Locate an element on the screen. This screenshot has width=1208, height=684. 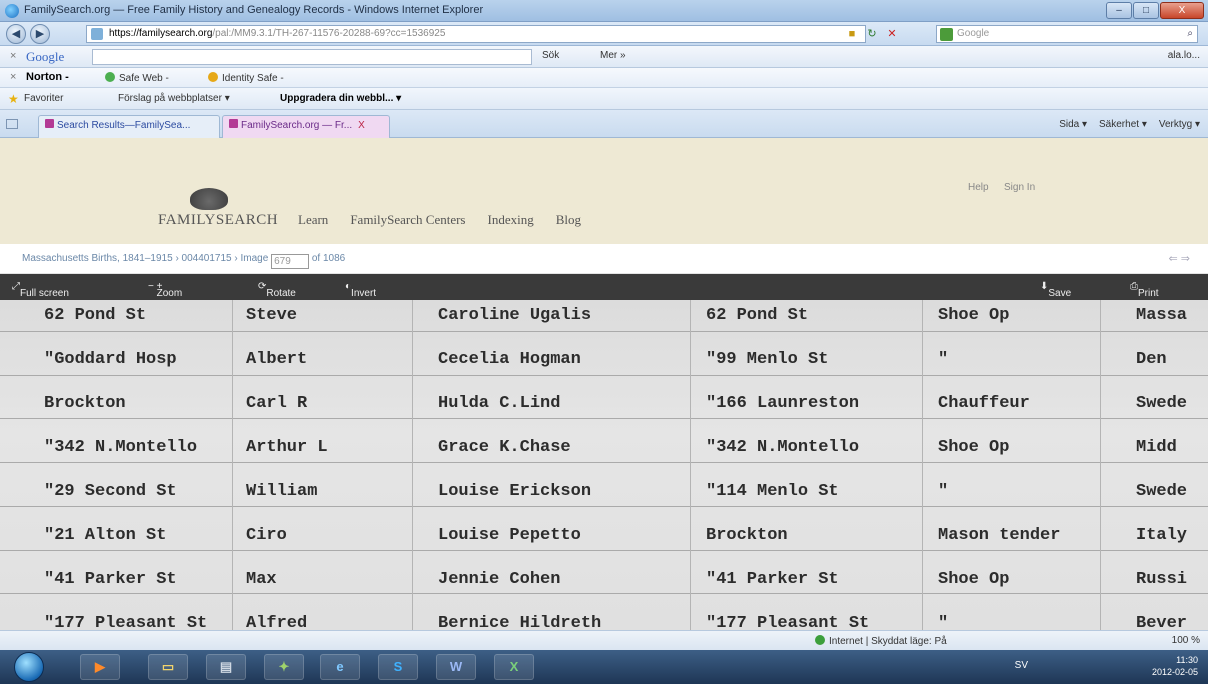
nav-indexing: Indexing is located at coordinates (510, 220).